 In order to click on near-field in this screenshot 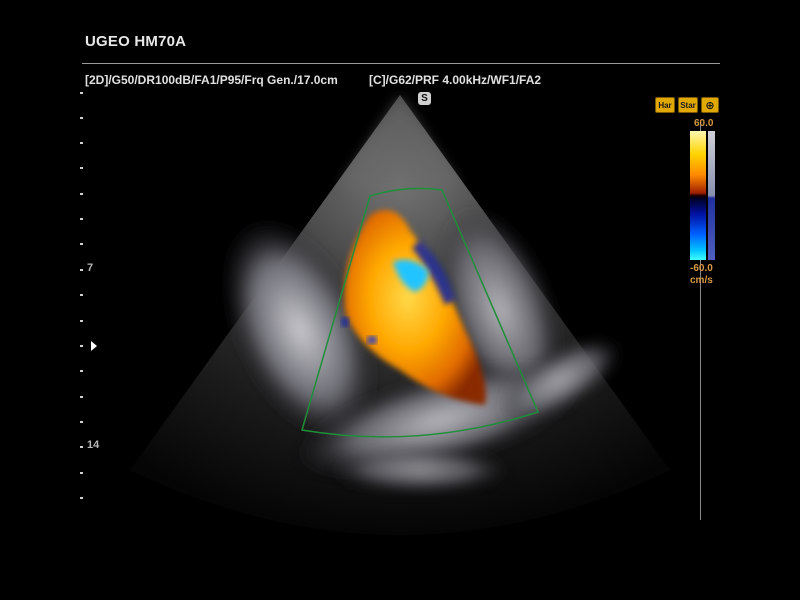, I will do `click(400, 144)`.